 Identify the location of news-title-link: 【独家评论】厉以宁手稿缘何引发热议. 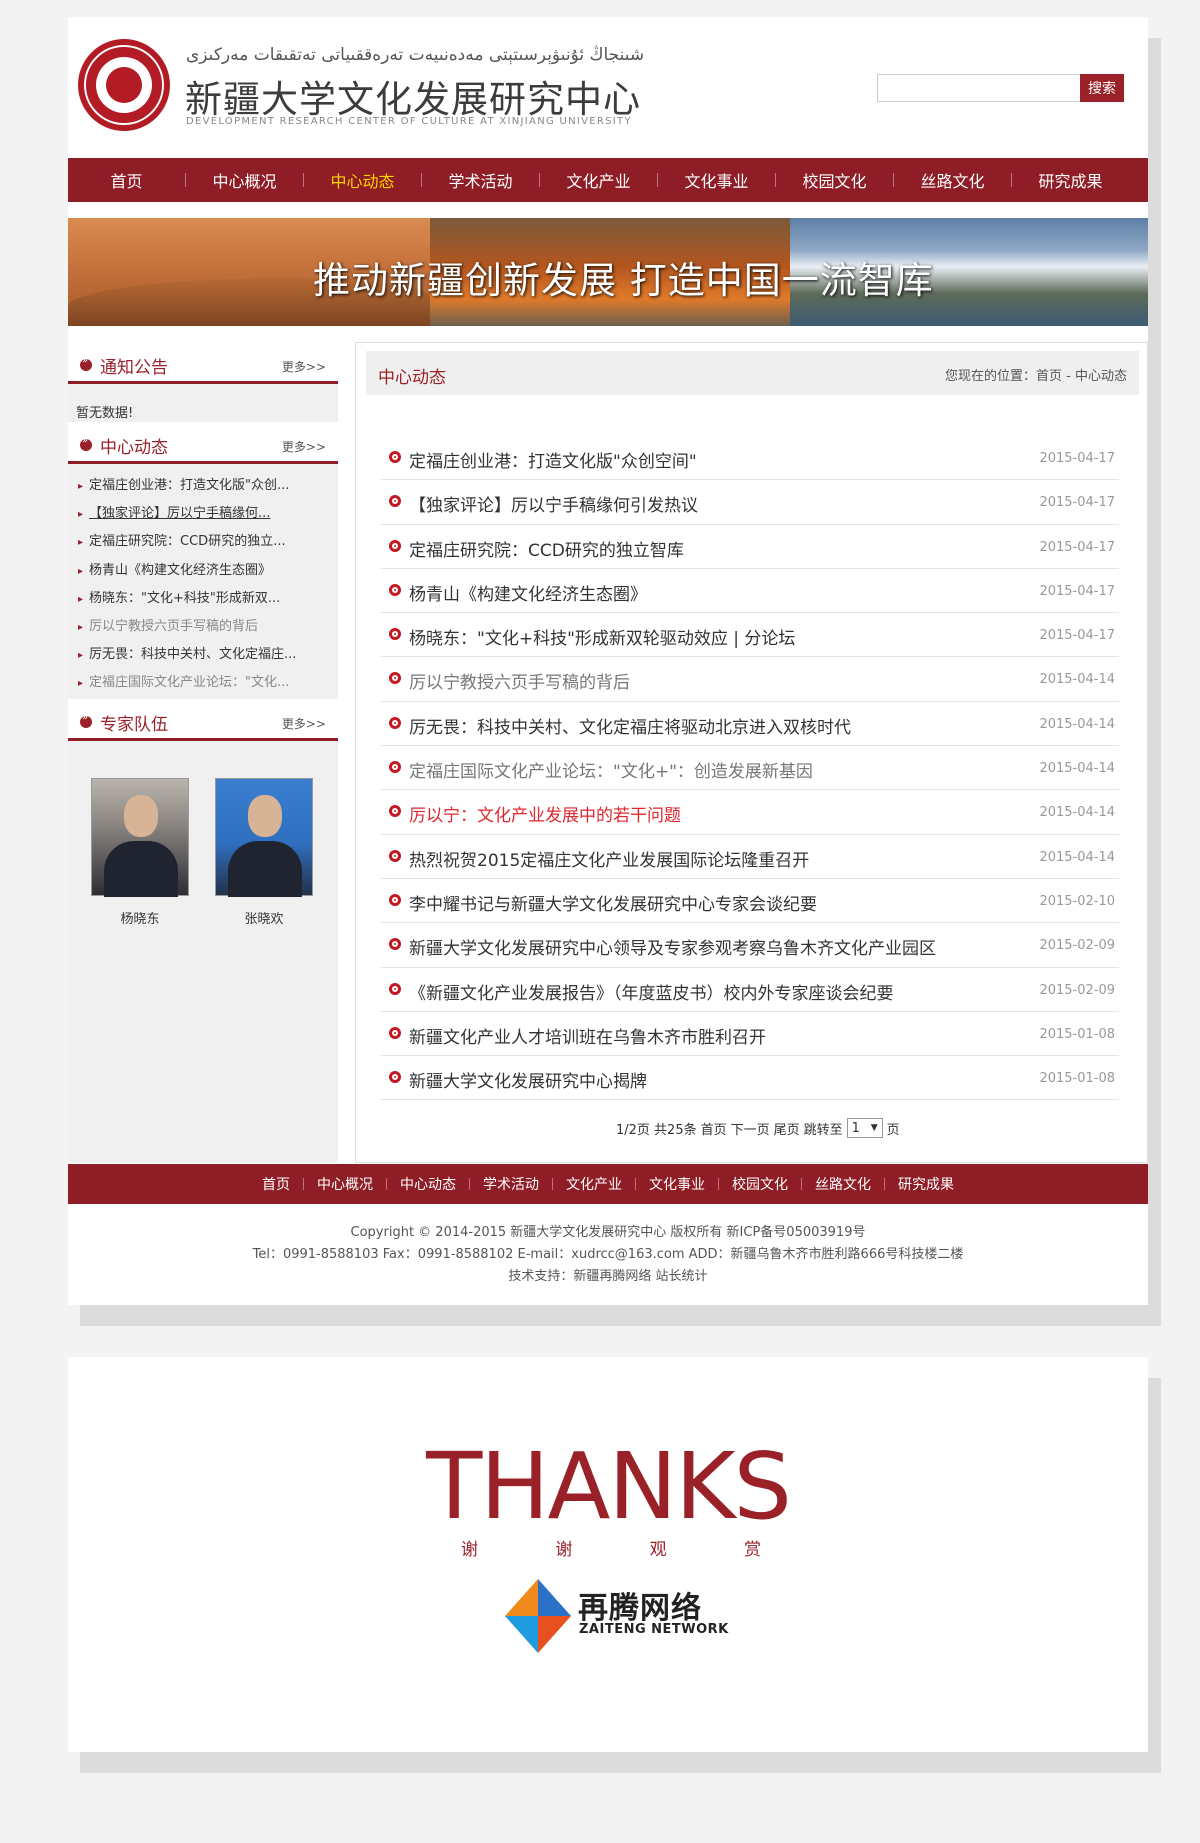
(553, 503).